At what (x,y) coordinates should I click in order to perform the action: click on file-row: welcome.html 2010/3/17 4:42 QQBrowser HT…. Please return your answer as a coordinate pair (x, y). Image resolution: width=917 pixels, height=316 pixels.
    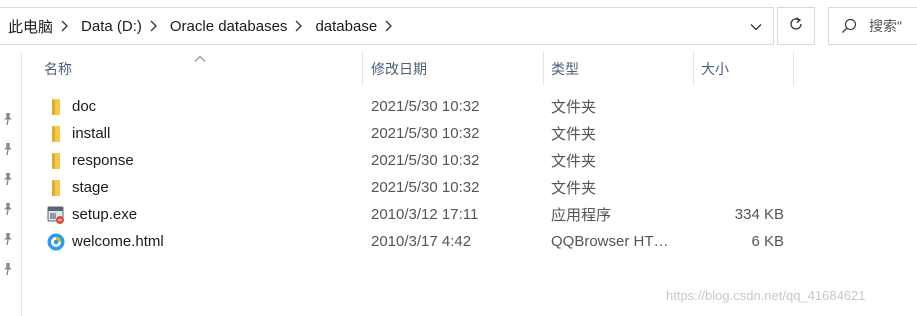
    Looking at the image, I should click on (469, 241).